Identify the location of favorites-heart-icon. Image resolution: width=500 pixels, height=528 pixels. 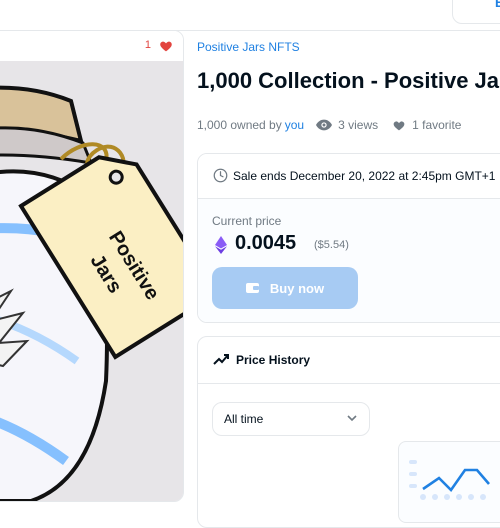
(399, 125).